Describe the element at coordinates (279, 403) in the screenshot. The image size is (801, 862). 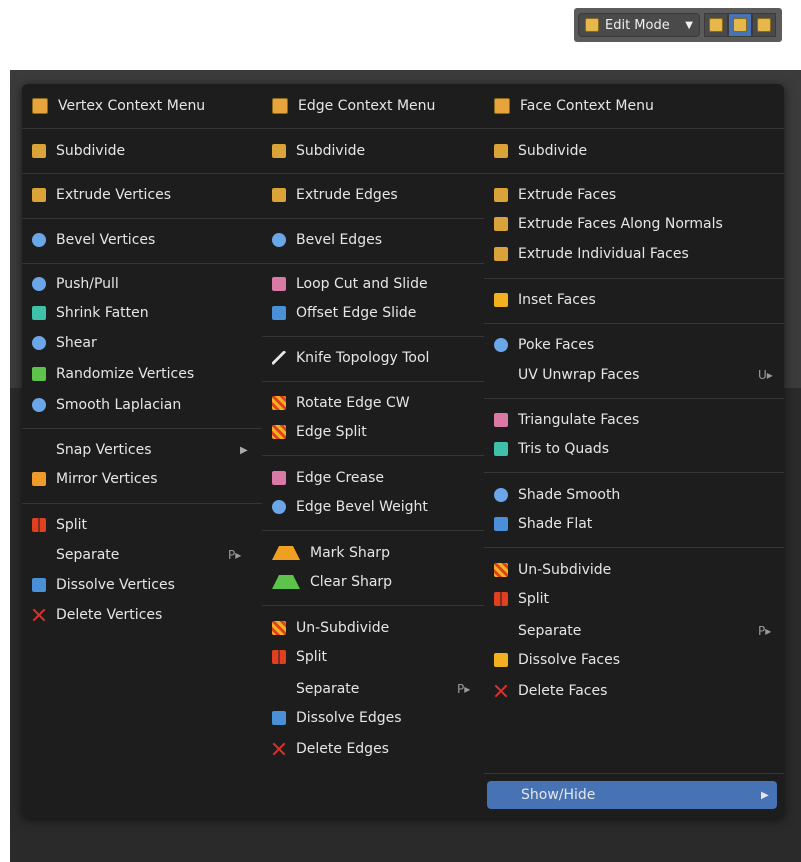
I see `rotate-edge-icon` at that location.